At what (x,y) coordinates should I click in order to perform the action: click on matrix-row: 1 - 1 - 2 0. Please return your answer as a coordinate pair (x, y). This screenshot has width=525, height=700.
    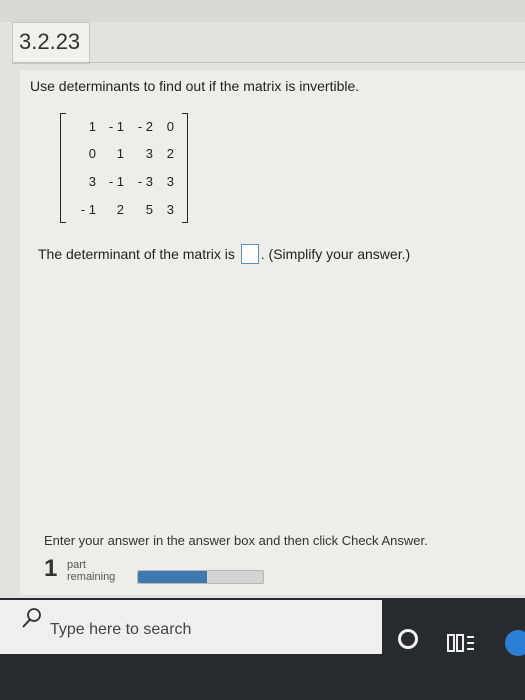
    Looking at the image, I should click on (126, 129).